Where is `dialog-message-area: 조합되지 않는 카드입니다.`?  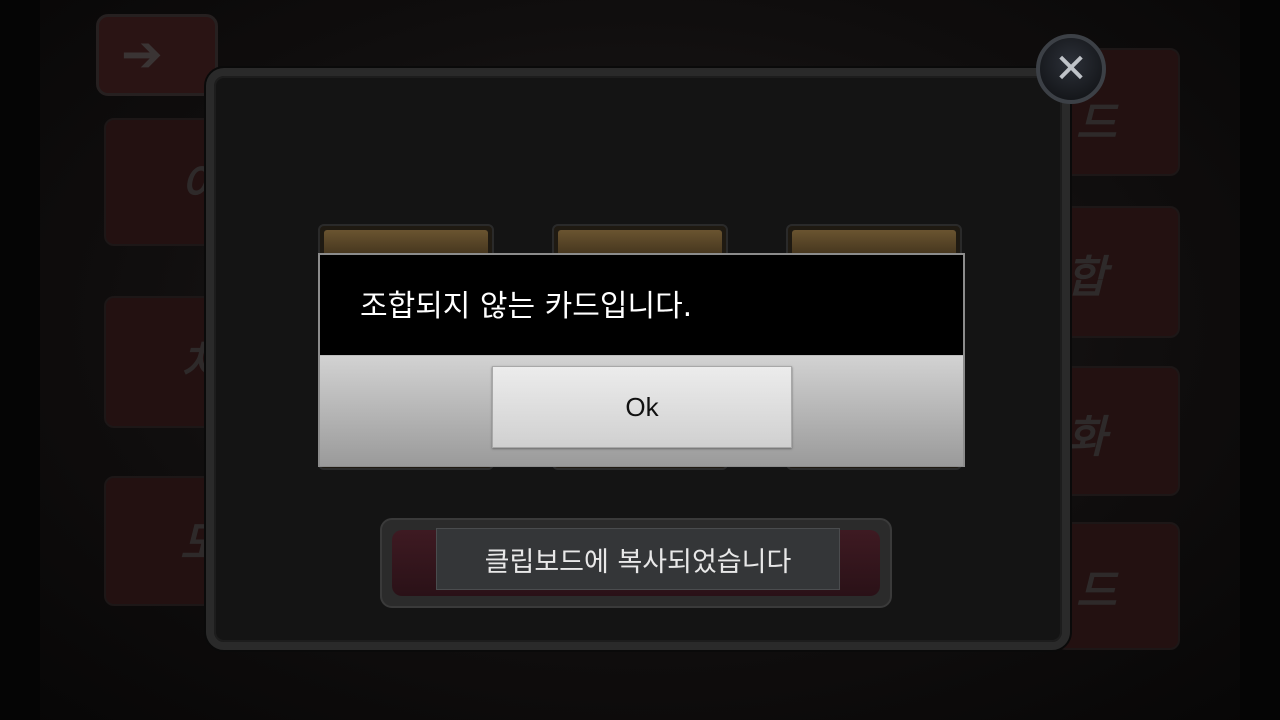 dialog-message-area: 조합되지 않는 카드입니다. is located at coordinates (641, 305).